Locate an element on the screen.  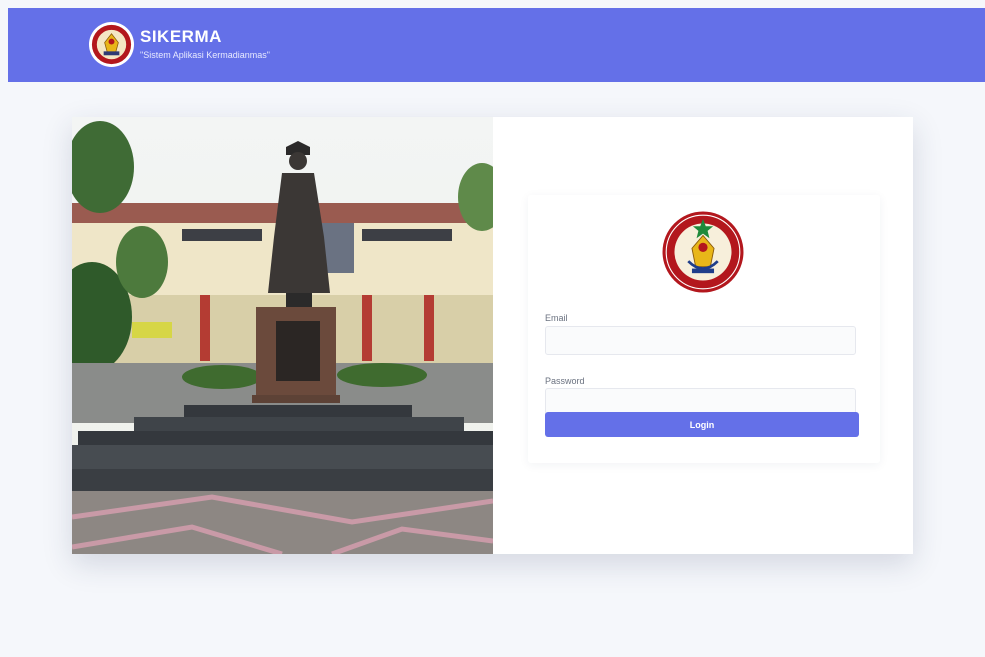
password-label: Password is located at coordinates (565, 381).